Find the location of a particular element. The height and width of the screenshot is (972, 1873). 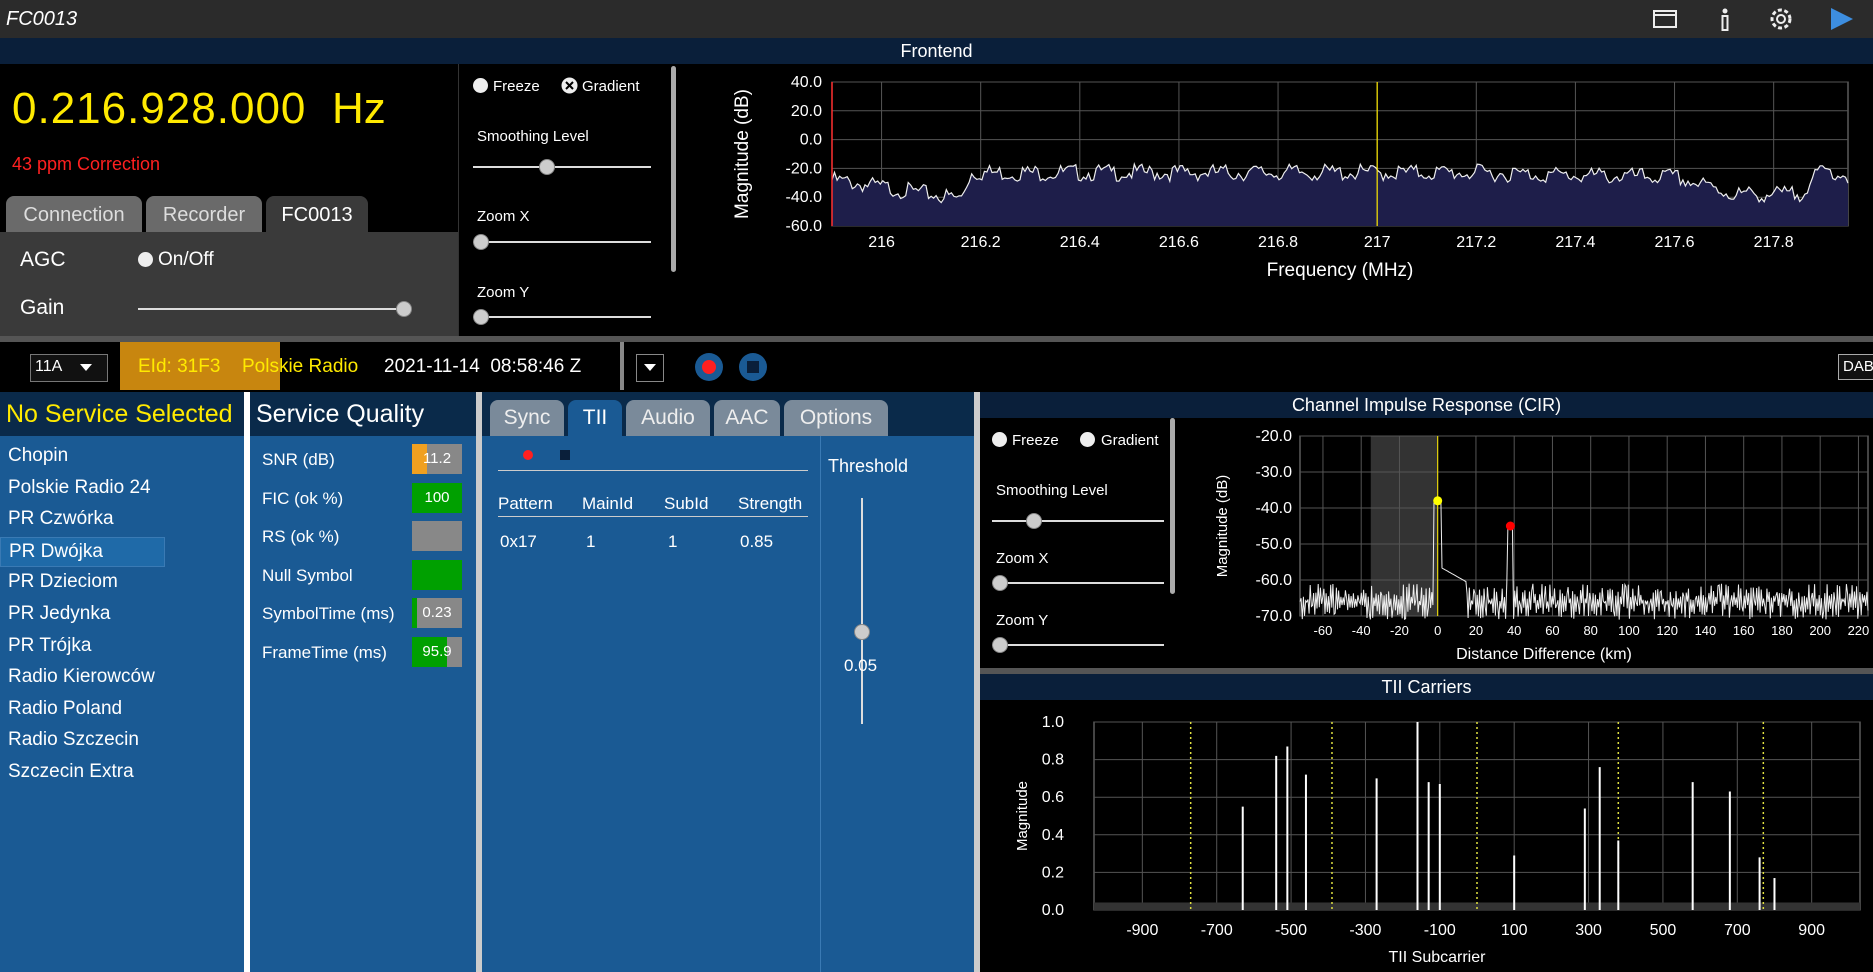

quality-meter is located at coordinates (437, 536).